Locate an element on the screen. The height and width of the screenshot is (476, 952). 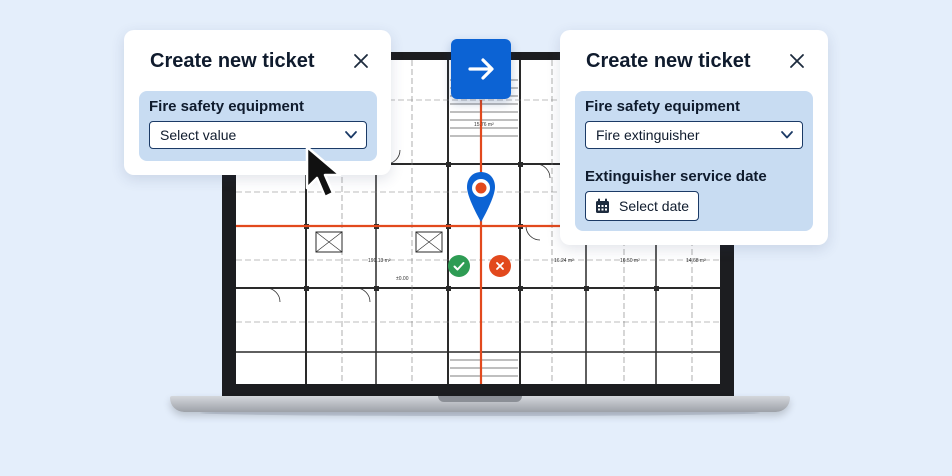
room-label: 191.13 m² is located at coordinates (379, 261).